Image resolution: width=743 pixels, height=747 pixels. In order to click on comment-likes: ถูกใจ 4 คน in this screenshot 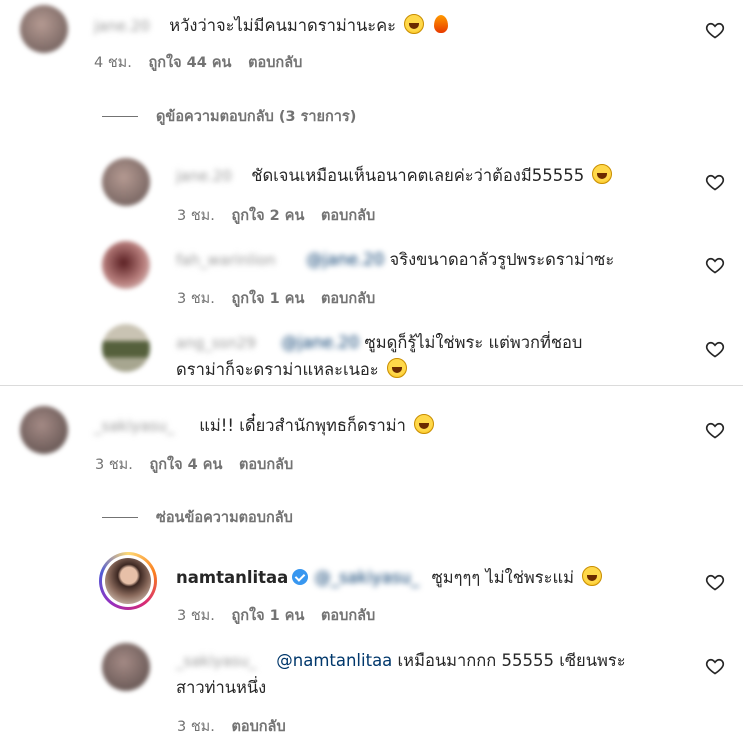, I will do `click(185, 465)`.